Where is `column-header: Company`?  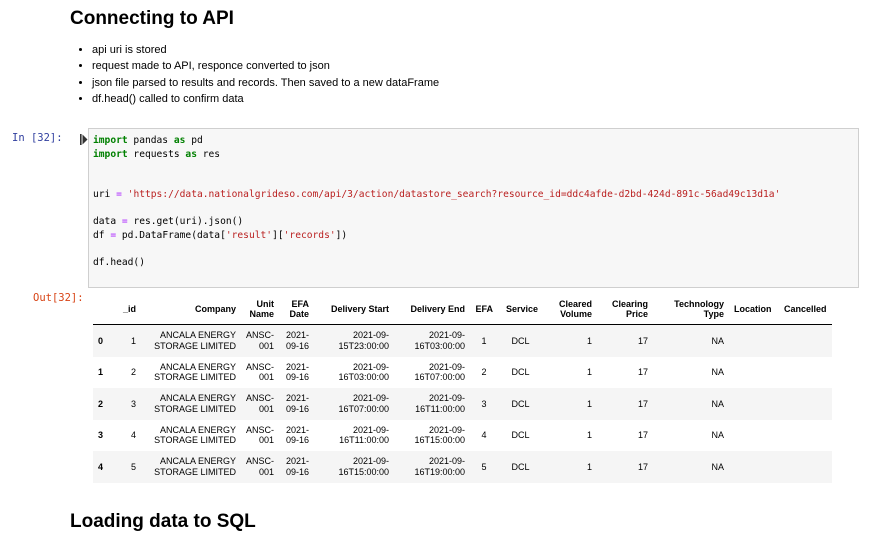 column-header: Company is located at coordinates (191, 309).